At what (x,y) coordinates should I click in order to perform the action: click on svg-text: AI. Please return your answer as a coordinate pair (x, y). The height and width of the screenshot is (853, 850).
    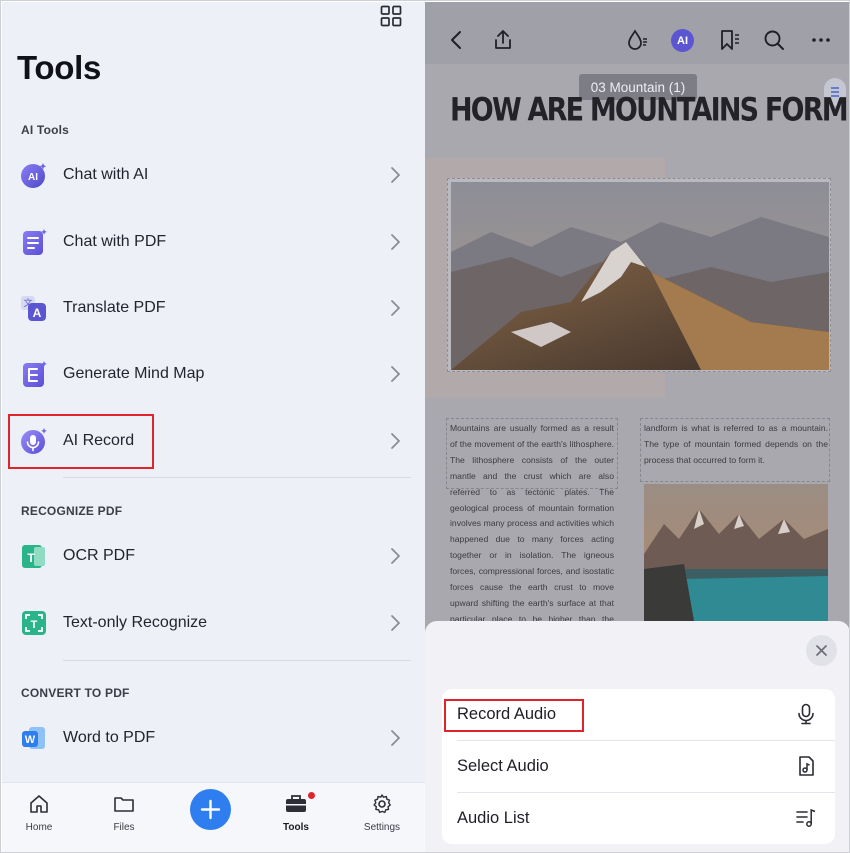
    Looking at the image, I should click on (33, 177).